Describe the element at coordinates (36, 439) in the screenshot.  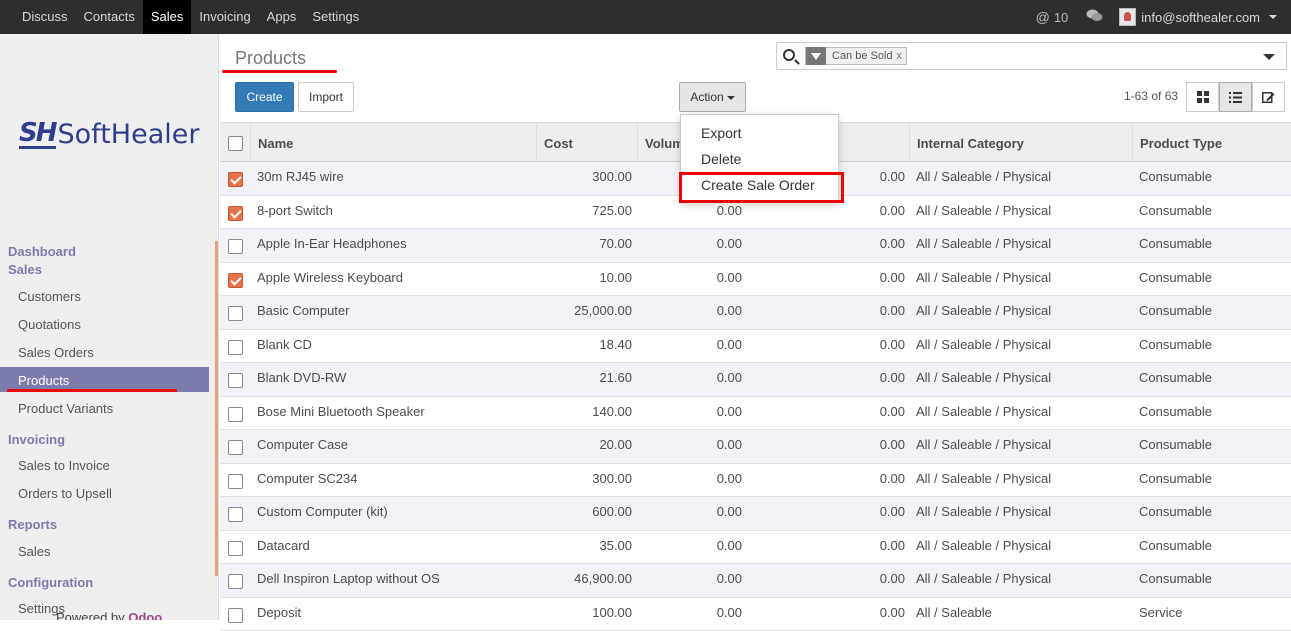
I see `sidebar-section-invoicing: Invoicing` at that location.